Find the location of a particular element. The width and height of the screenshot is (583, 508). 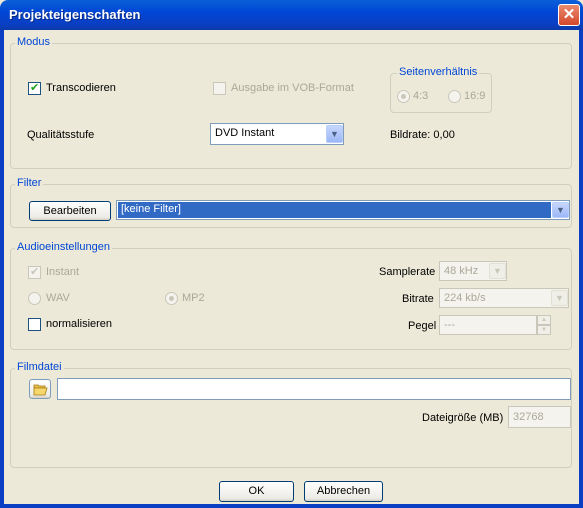

close-button: ✕ is located at coordinates (569, 15).